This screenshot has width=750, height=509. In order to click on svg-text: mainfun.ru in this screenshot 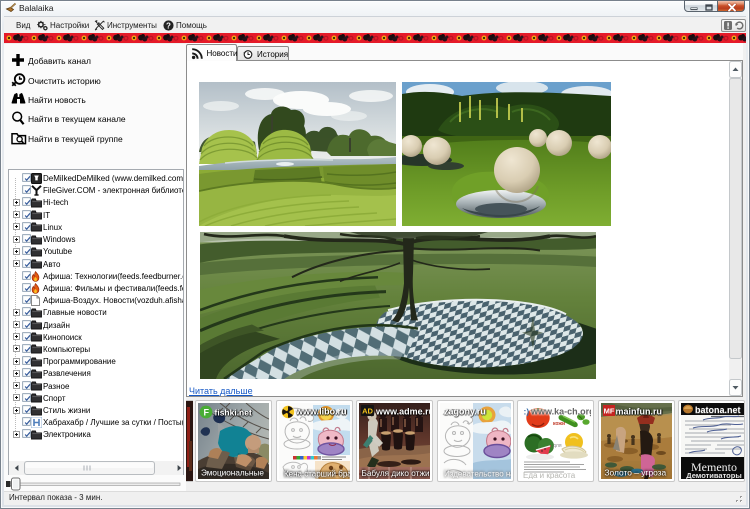, I will do `click(638, 412)`.